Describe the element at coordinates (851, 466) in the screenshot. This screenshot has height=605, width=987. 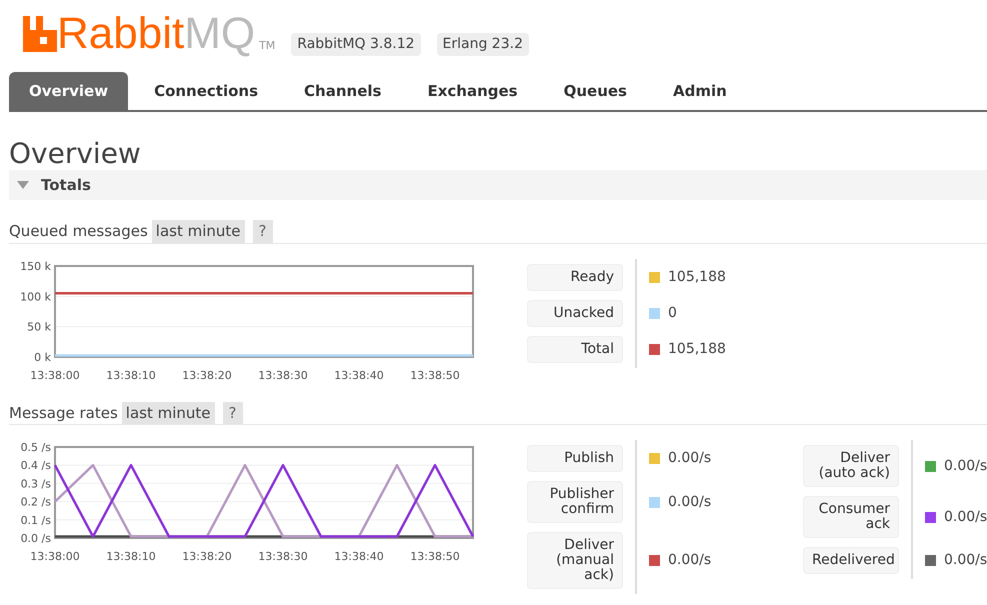
I see `legend-label: Deliver (auto ack)` at that location.